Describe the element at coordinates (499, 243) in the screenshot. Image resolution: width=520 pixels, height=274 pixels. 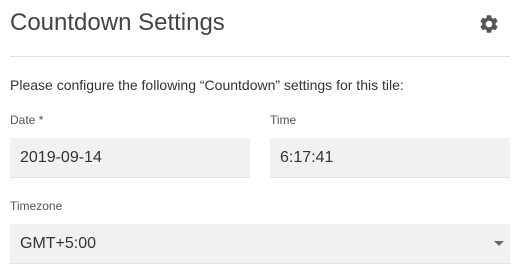
I see `chevron-down-icon` at that location.